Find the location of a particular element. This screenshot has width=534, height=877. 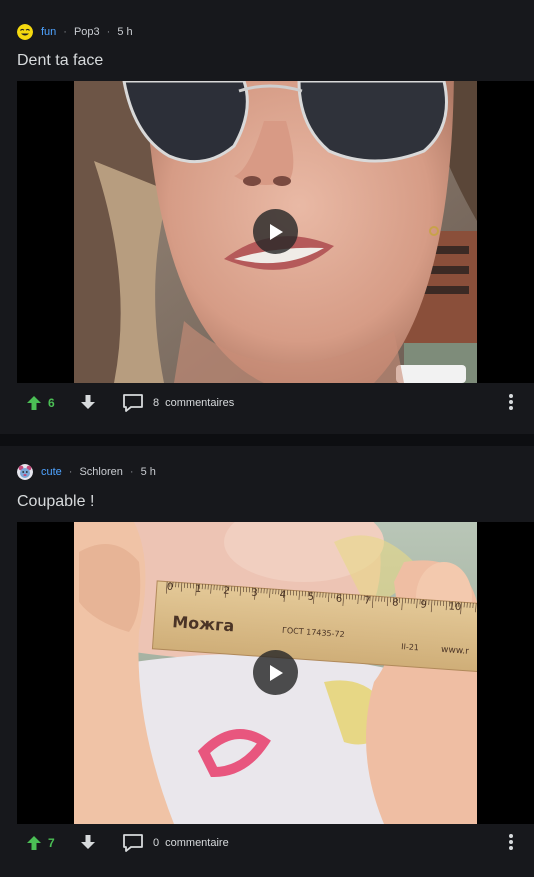

post-divider is located at coordinates (267, 440).